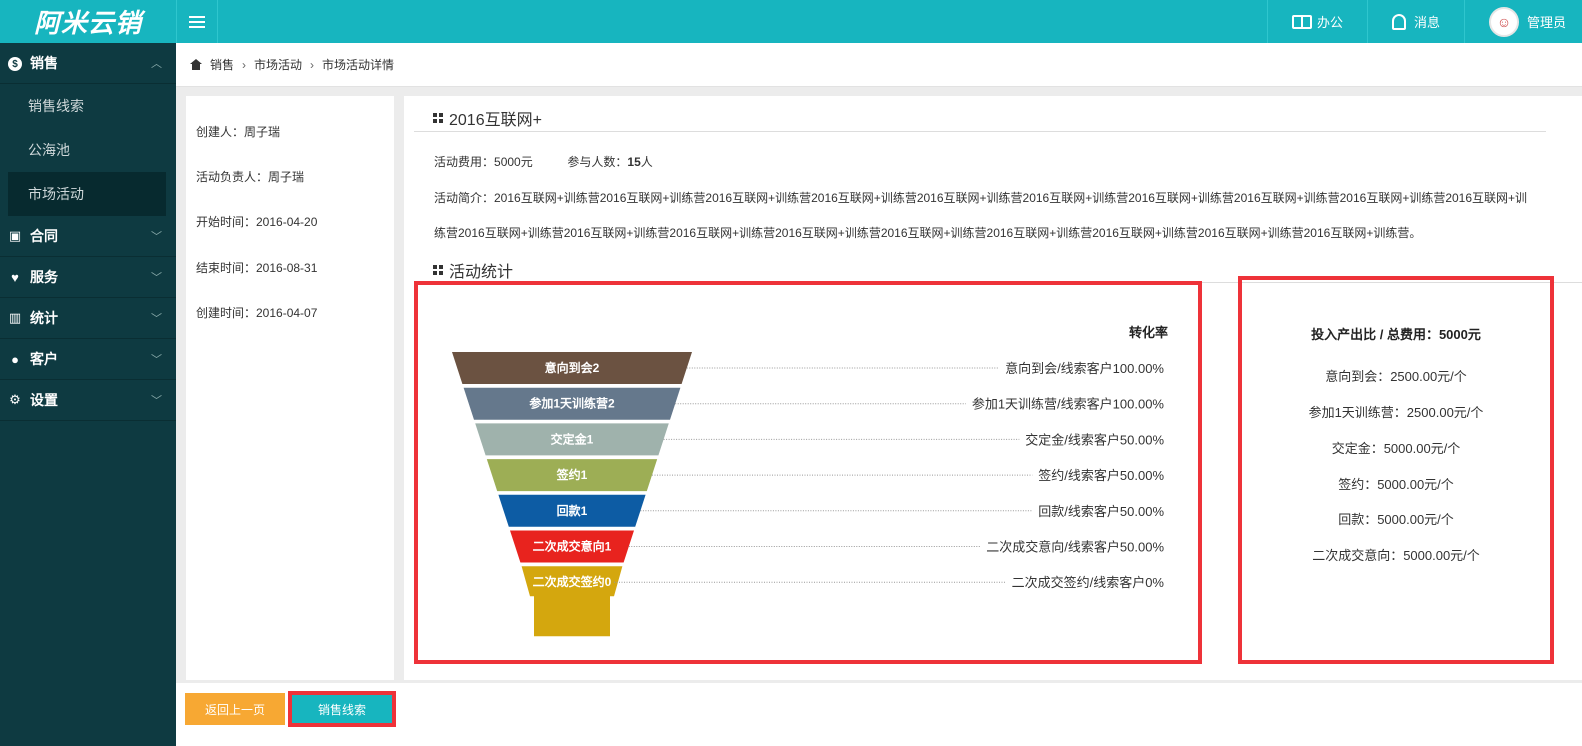  What do you see at coordinates (572, 367) in the screenshot?
I see `funnel-segment-label: 意向到会2` at bounding box center [572, 367].